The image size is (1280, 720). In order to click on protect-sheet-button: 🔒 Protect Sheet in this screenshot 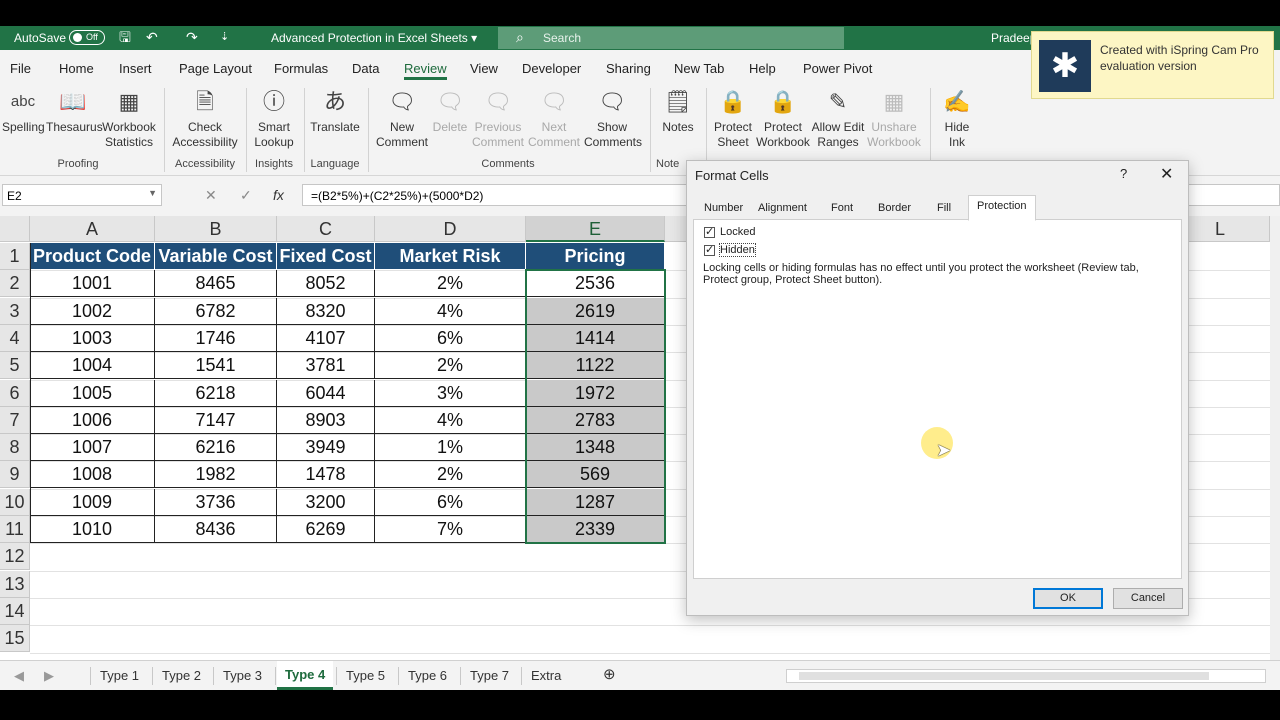, I will do `click(733, 117)`.